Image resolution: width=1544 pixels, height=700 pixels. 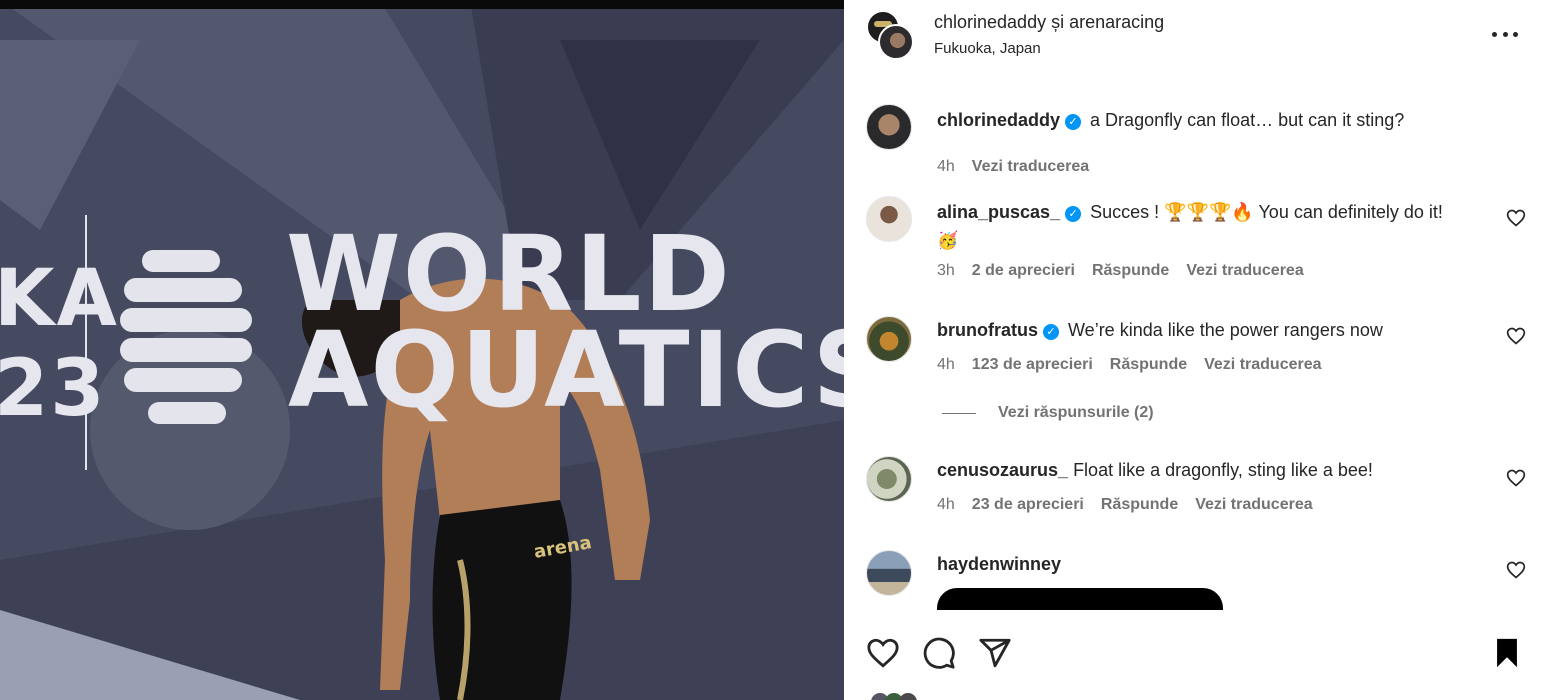 I want to click on comment-body: Succes ! 🏆🏆🏆🔥 You can definitely do it!, so click(x=1266, y=212).